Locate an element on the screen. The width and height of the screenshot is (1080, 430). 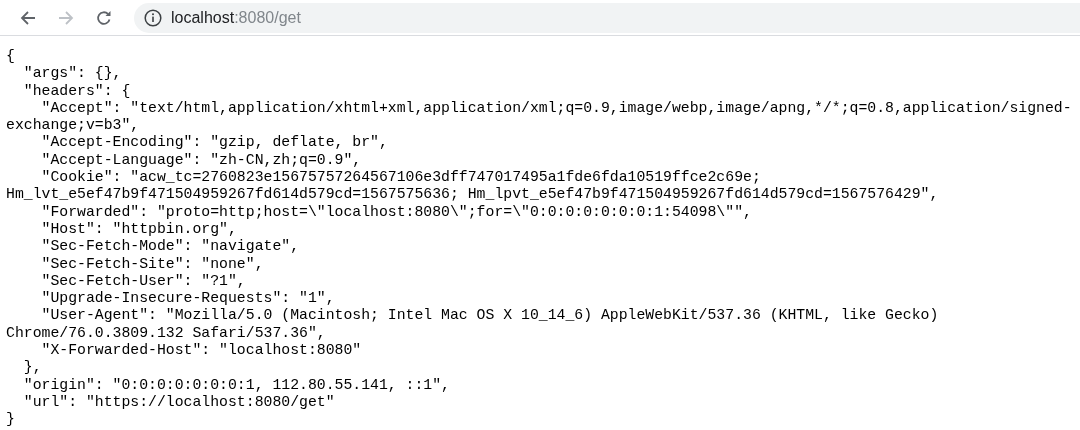
code-line: "url": "https://localhost:8080/get" is located at coordinates (178, 402).